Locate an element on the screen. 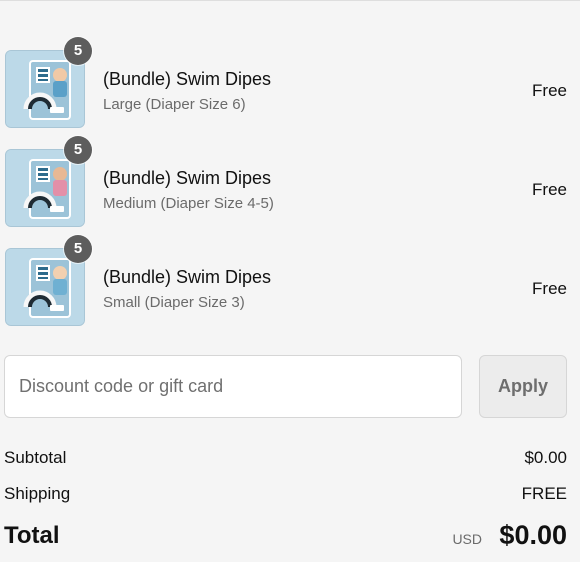 Image resolution: width=580 pixels, height=562 pixels. apply-discount-button: Apply is located at coordinates (523, 386).